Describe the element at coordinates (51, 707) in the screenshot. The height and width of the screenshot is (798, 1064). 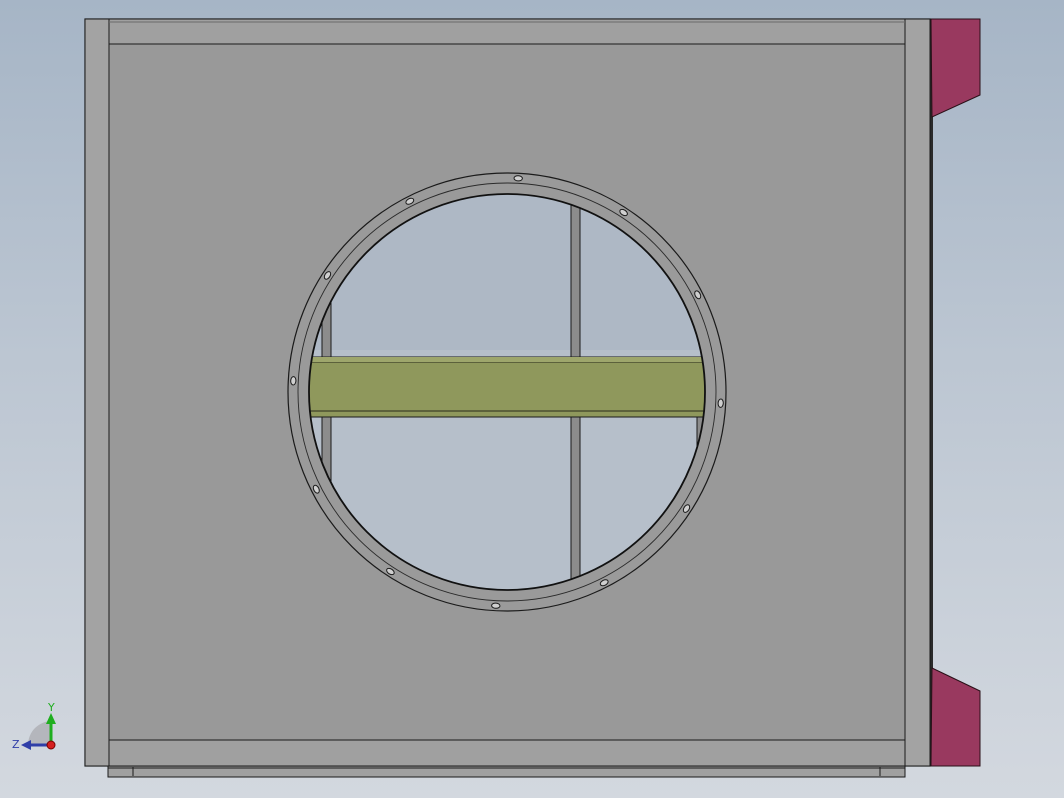
I see `y-axis-label: Y` at that location.